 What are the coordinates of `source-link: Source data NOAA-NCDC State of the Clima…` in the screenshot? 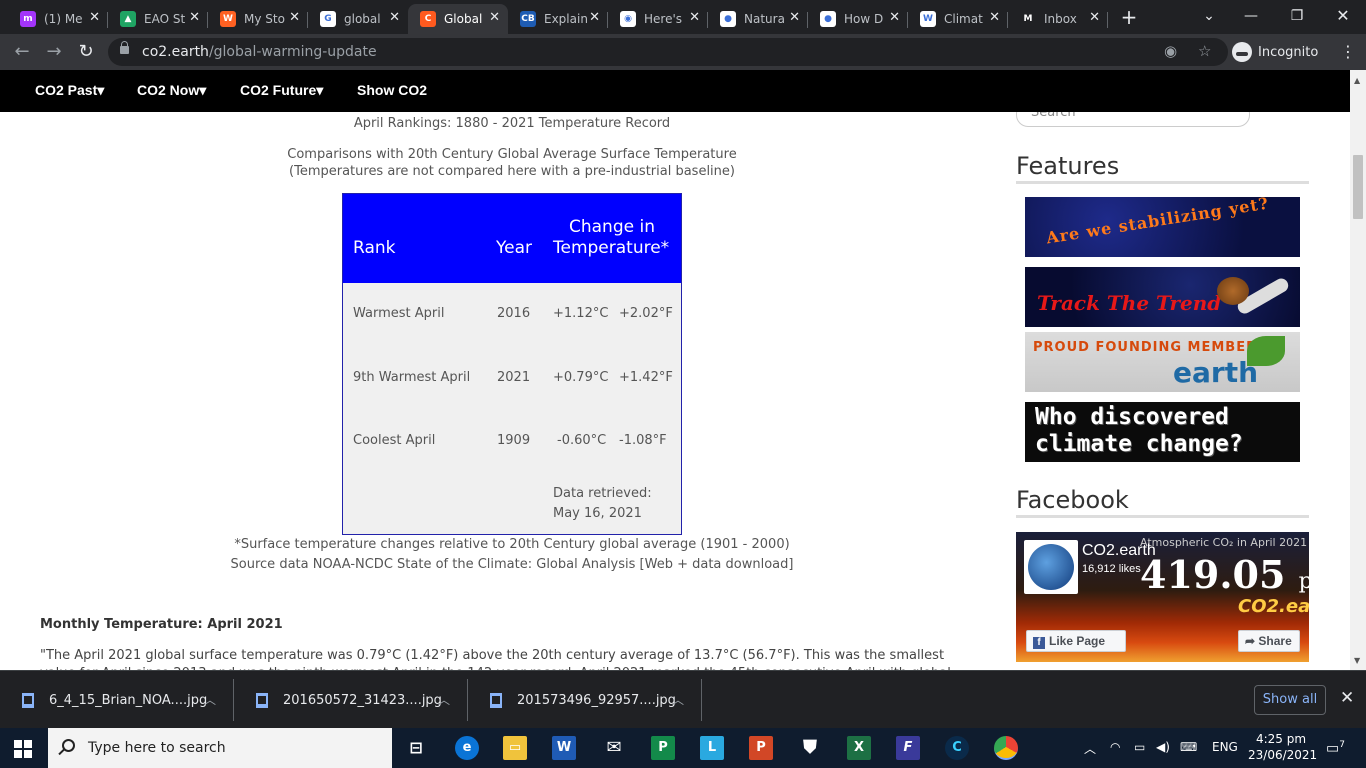 It's located at (512, 564).